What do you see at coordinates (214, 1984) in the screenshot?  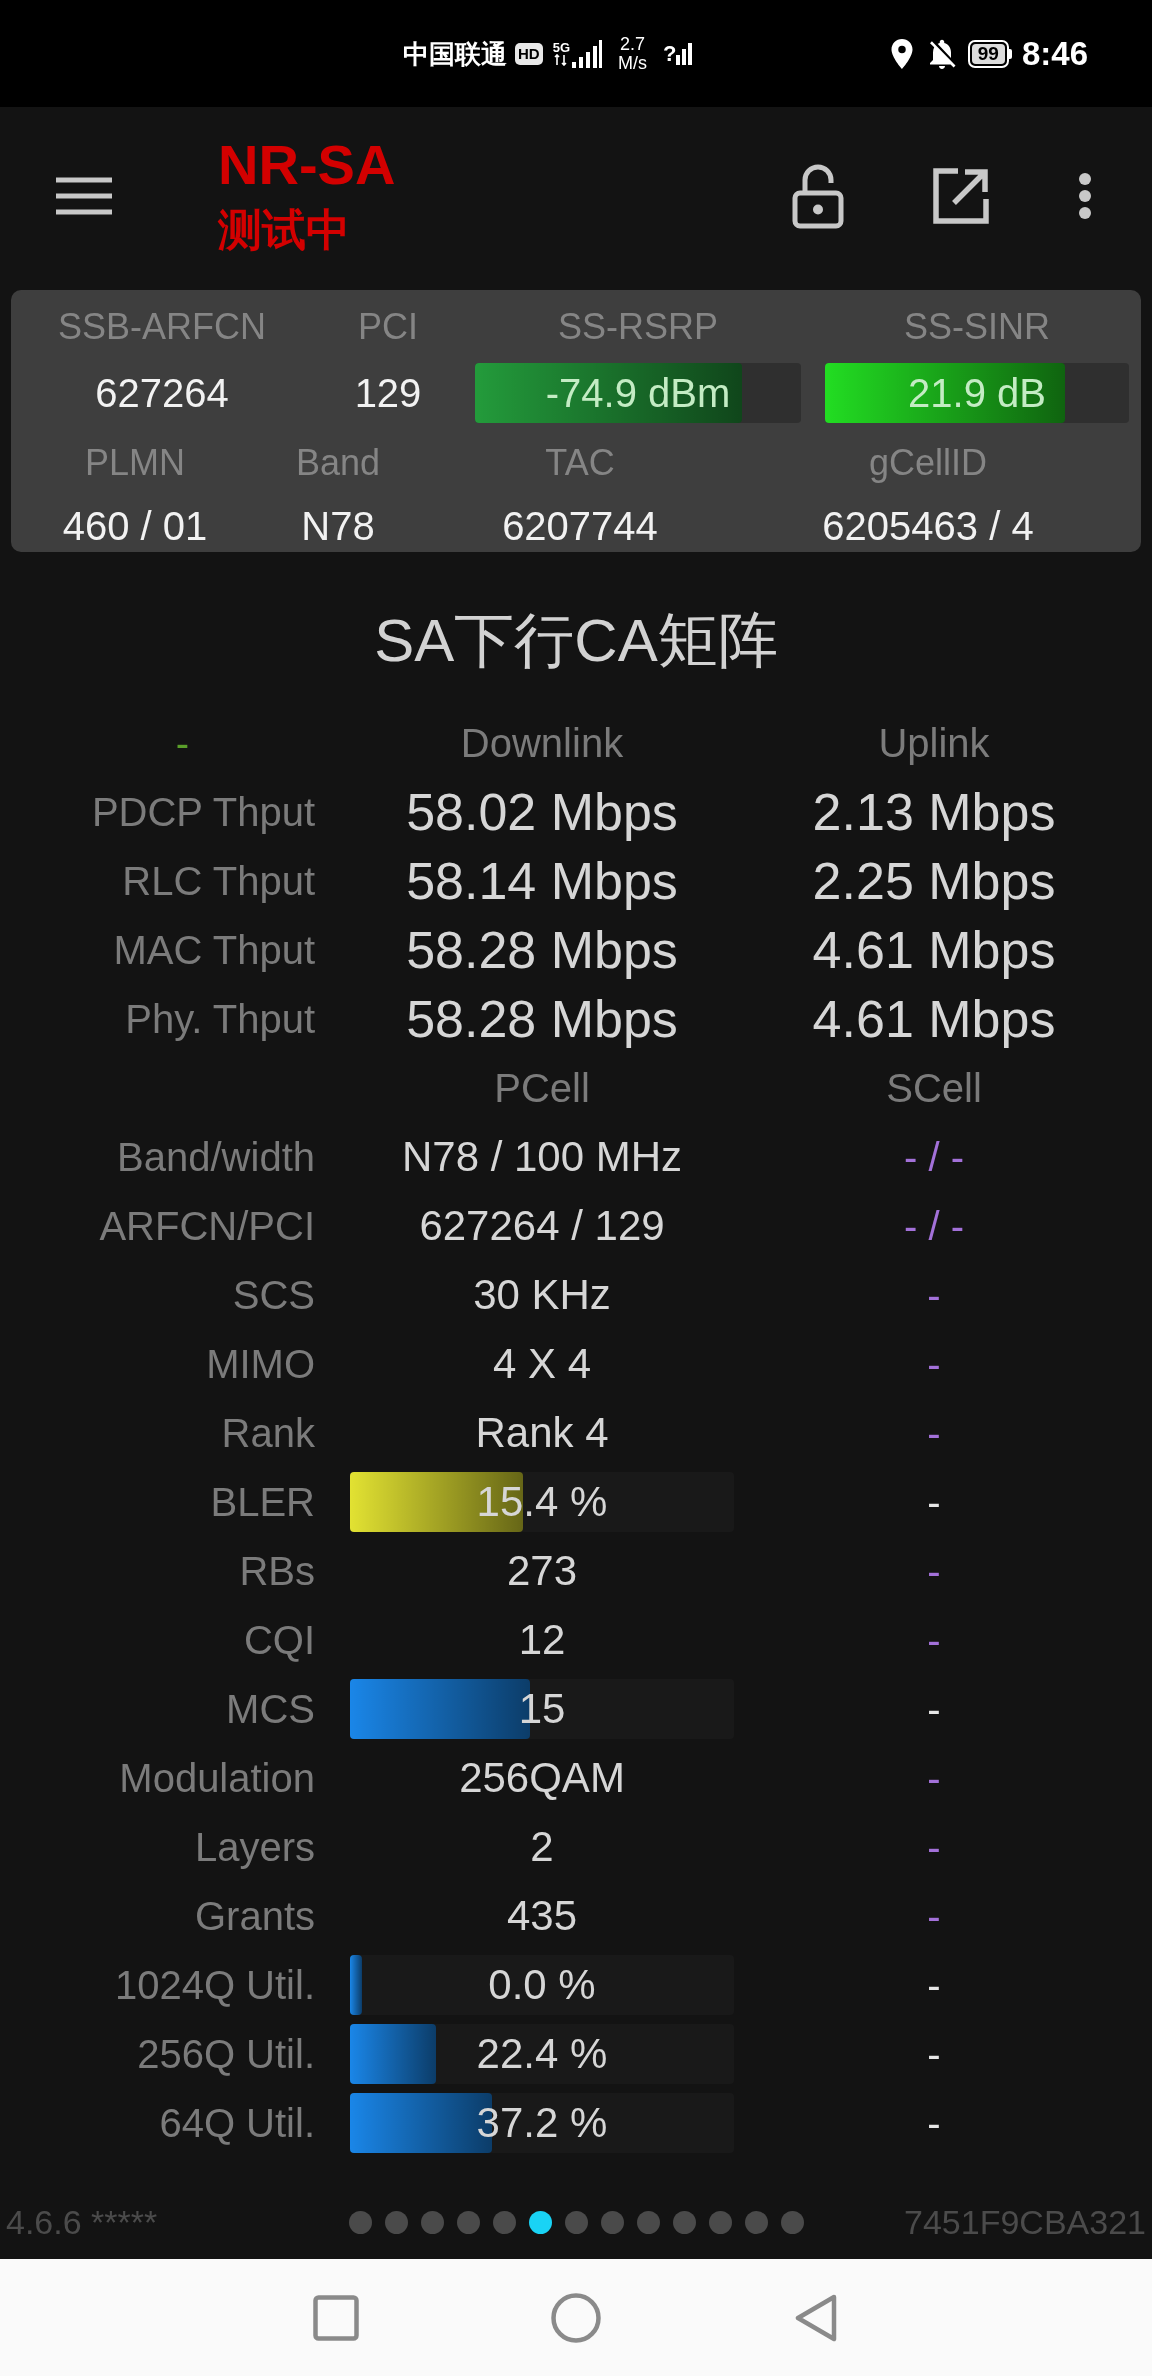 I see `row-label: 1024Q Util.` at bounding box center [214, 1984].